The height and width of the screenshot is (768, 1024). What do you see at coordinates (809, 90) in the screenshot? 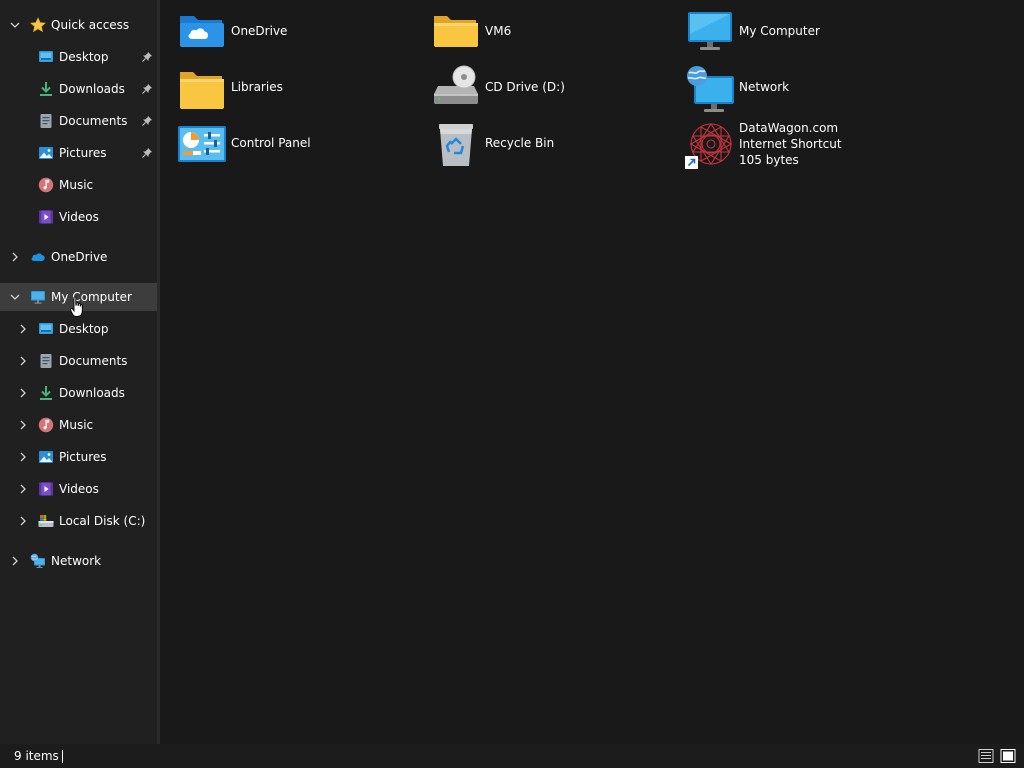
I see `item-network: Network` at bounding box center [809, 90].